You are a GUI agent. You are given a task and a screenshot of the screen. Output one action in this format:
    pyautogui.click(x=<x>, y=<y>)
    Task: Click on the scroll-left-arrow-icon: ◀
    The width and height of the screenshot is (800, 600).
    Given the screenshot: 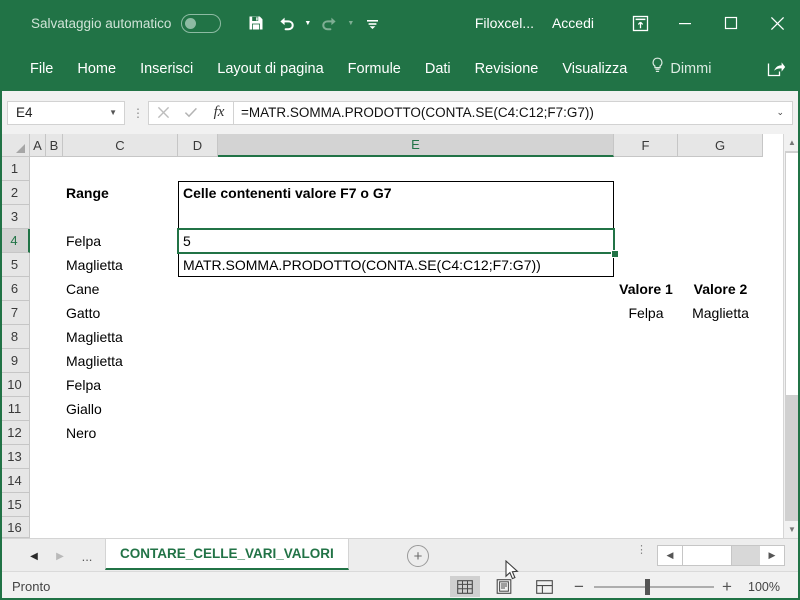 What is the action you would take?
    pyautogui.click(x=670, y=555)
    